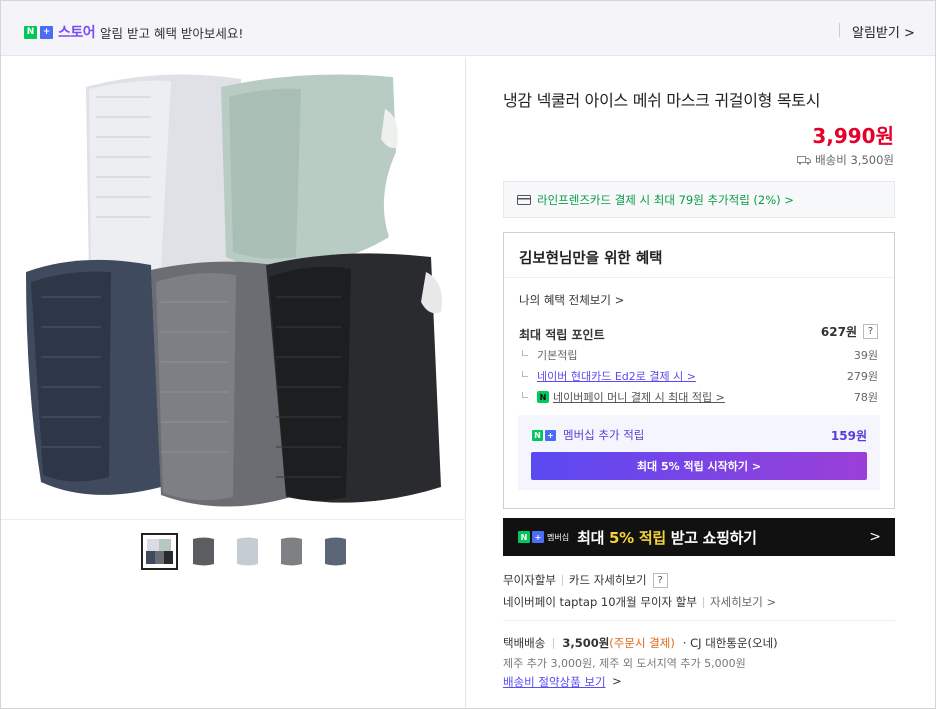 The height and width of the screenshot is (709, 936). I want to click on membership-box: N + 멤버십 추가 적립 159원 최대 5% 적립 시작하기 >, so click(699, 452).